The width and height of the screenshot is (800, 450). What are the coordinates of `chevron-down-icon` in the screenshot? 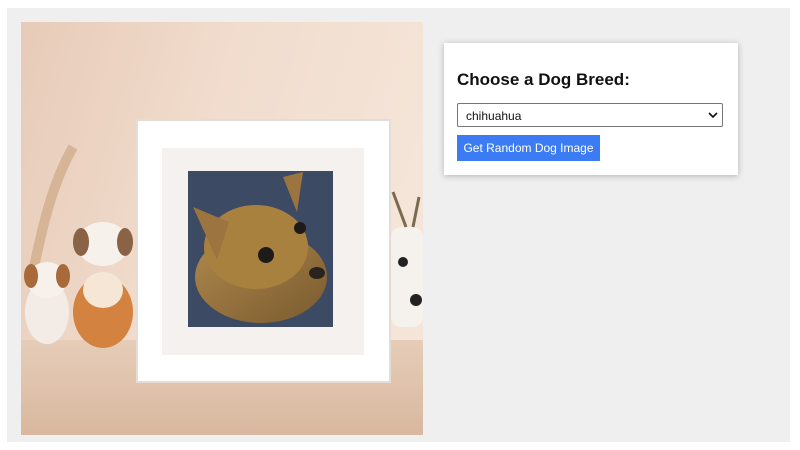 It's located at (713, 115).